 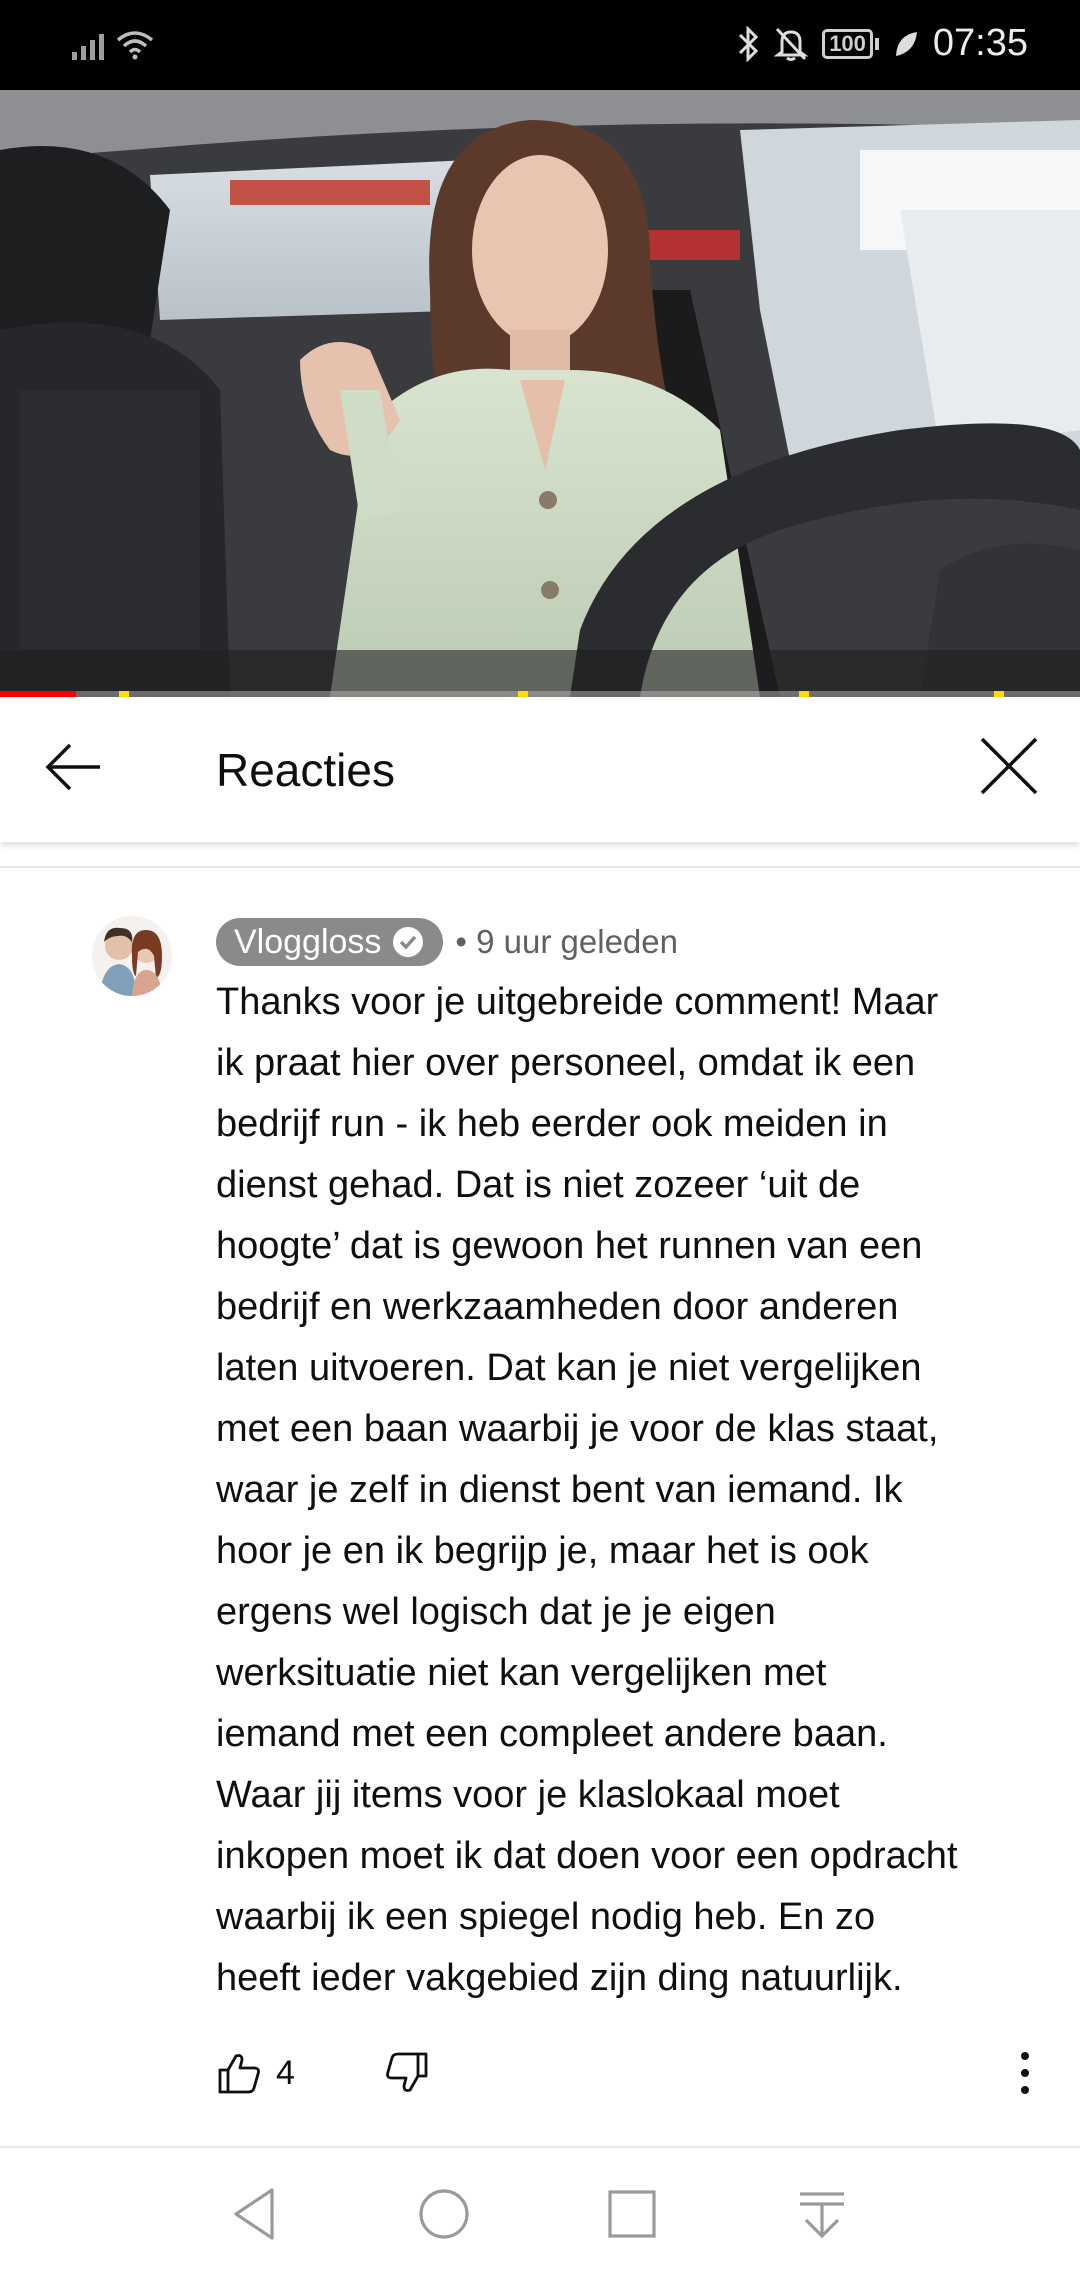 I want to click on battery-icon: 100, so click(x=850, y=43).